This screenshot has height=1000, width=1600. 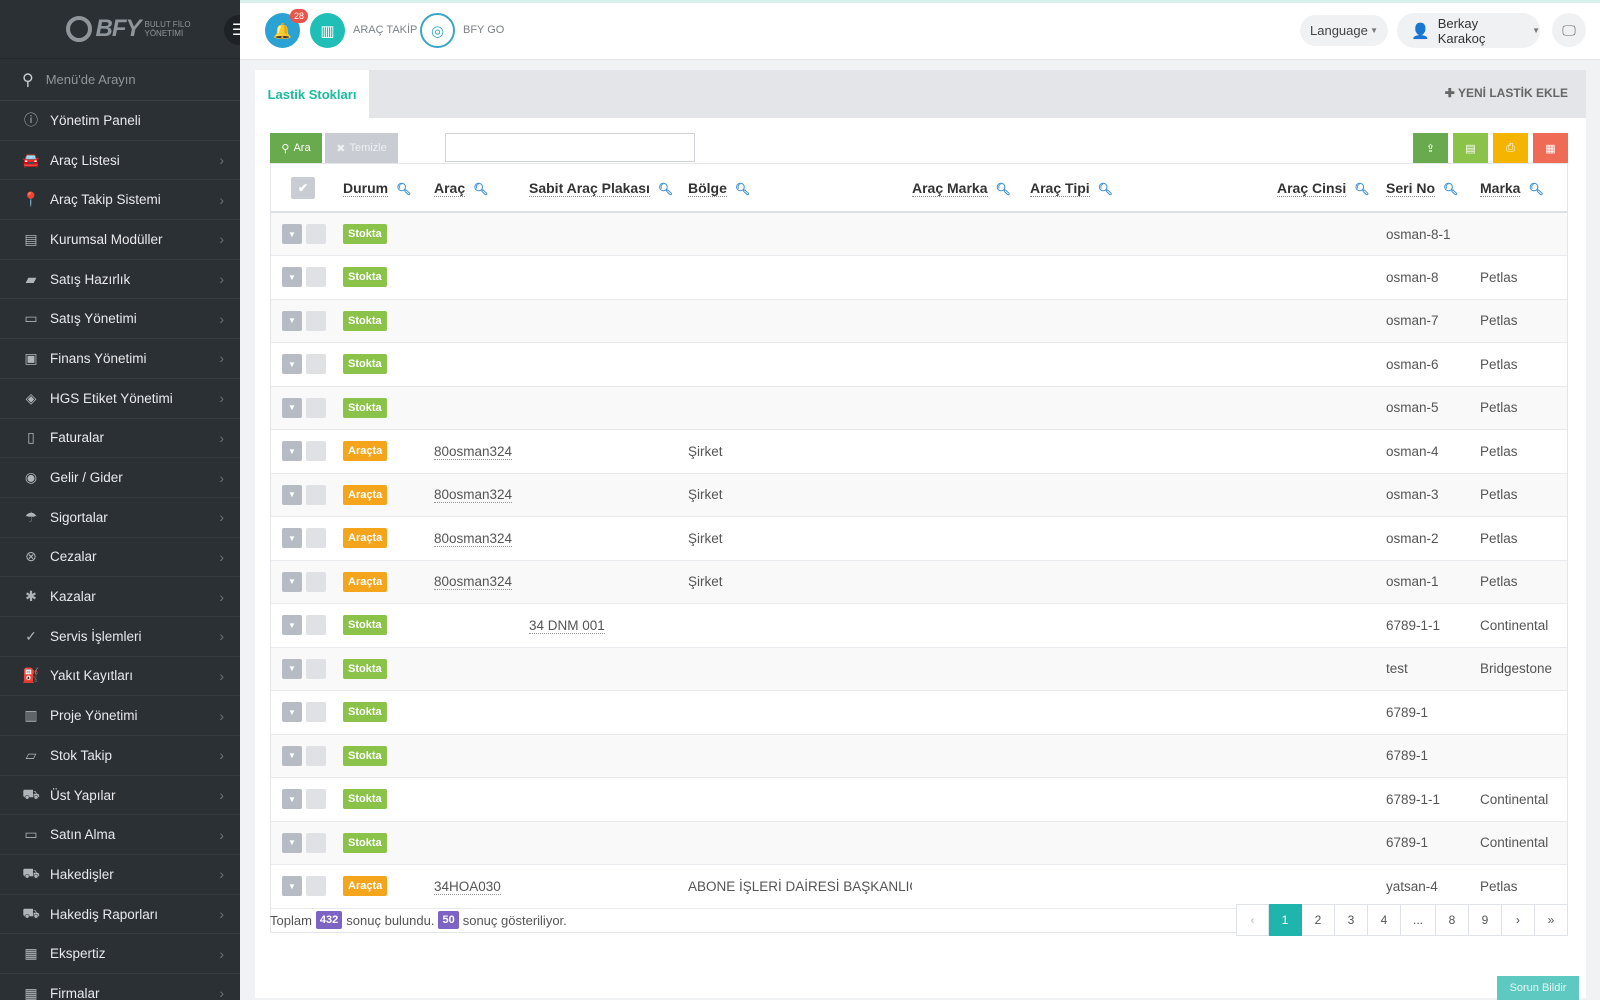 What do you see at coordinates (120, 835) in the screenshot?
I see `sidebar-item-18: ▭ Satın Alma ›` at bounding box center [120, 835].